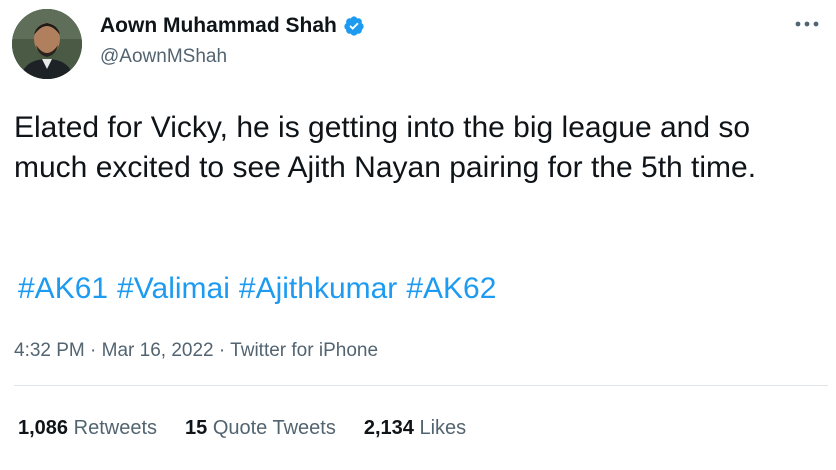  I want to click on avatar-image, so click(47, 44).